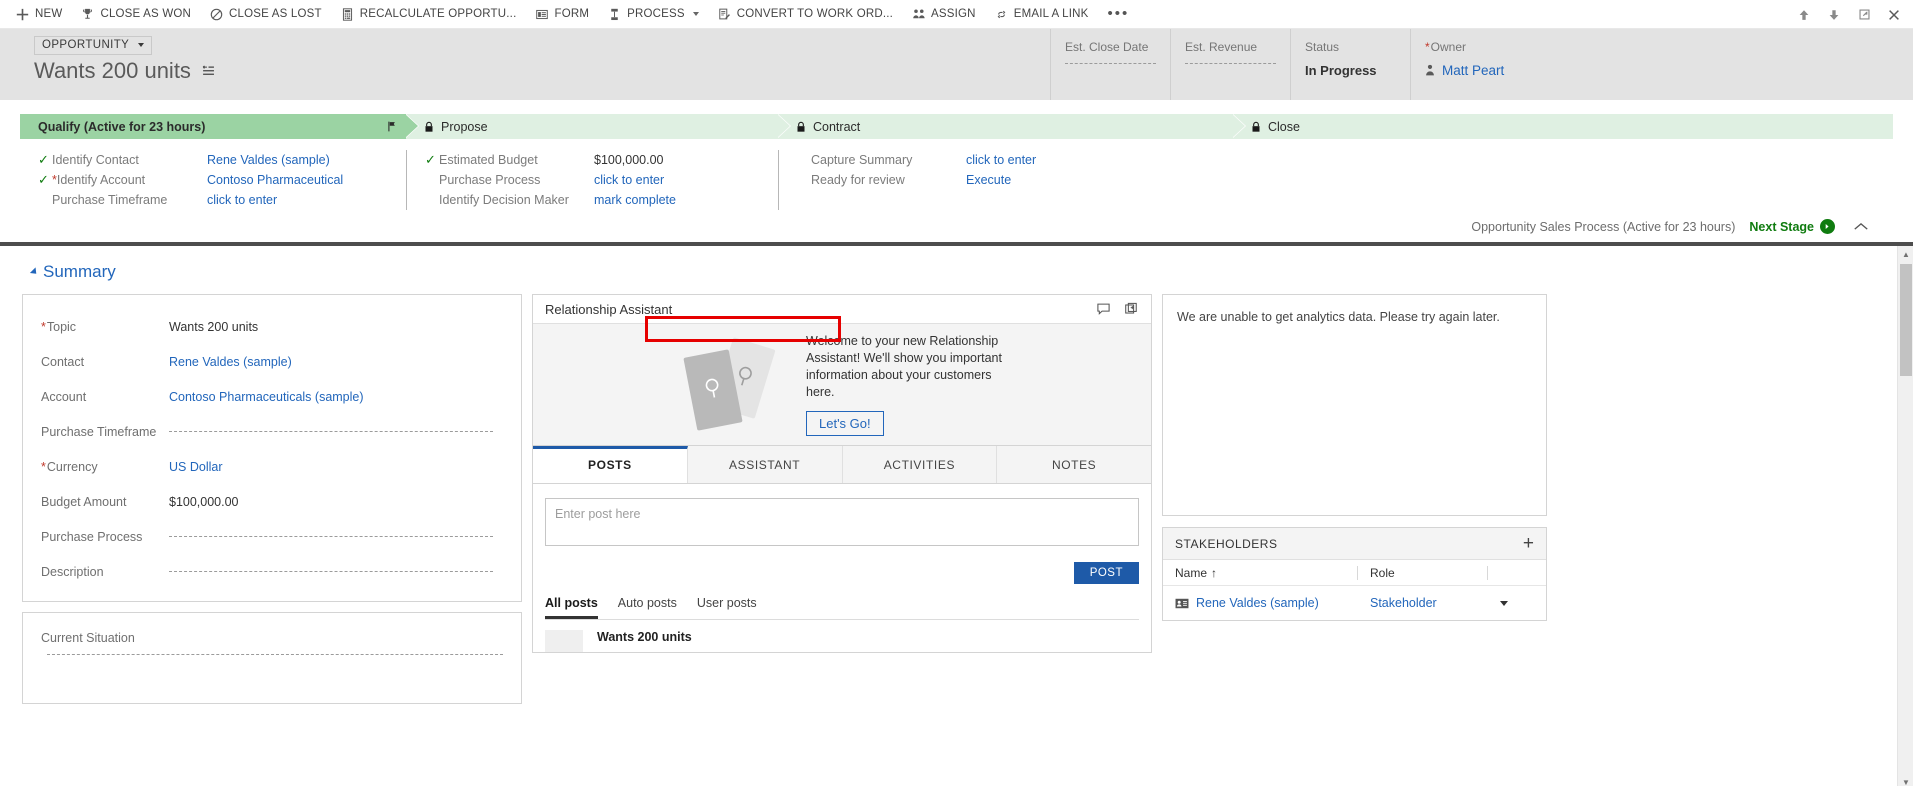  What do you see at coordinates (1864, 15) in the screenshot?
I see `popout-icon` at bounding box center [1864, 15].